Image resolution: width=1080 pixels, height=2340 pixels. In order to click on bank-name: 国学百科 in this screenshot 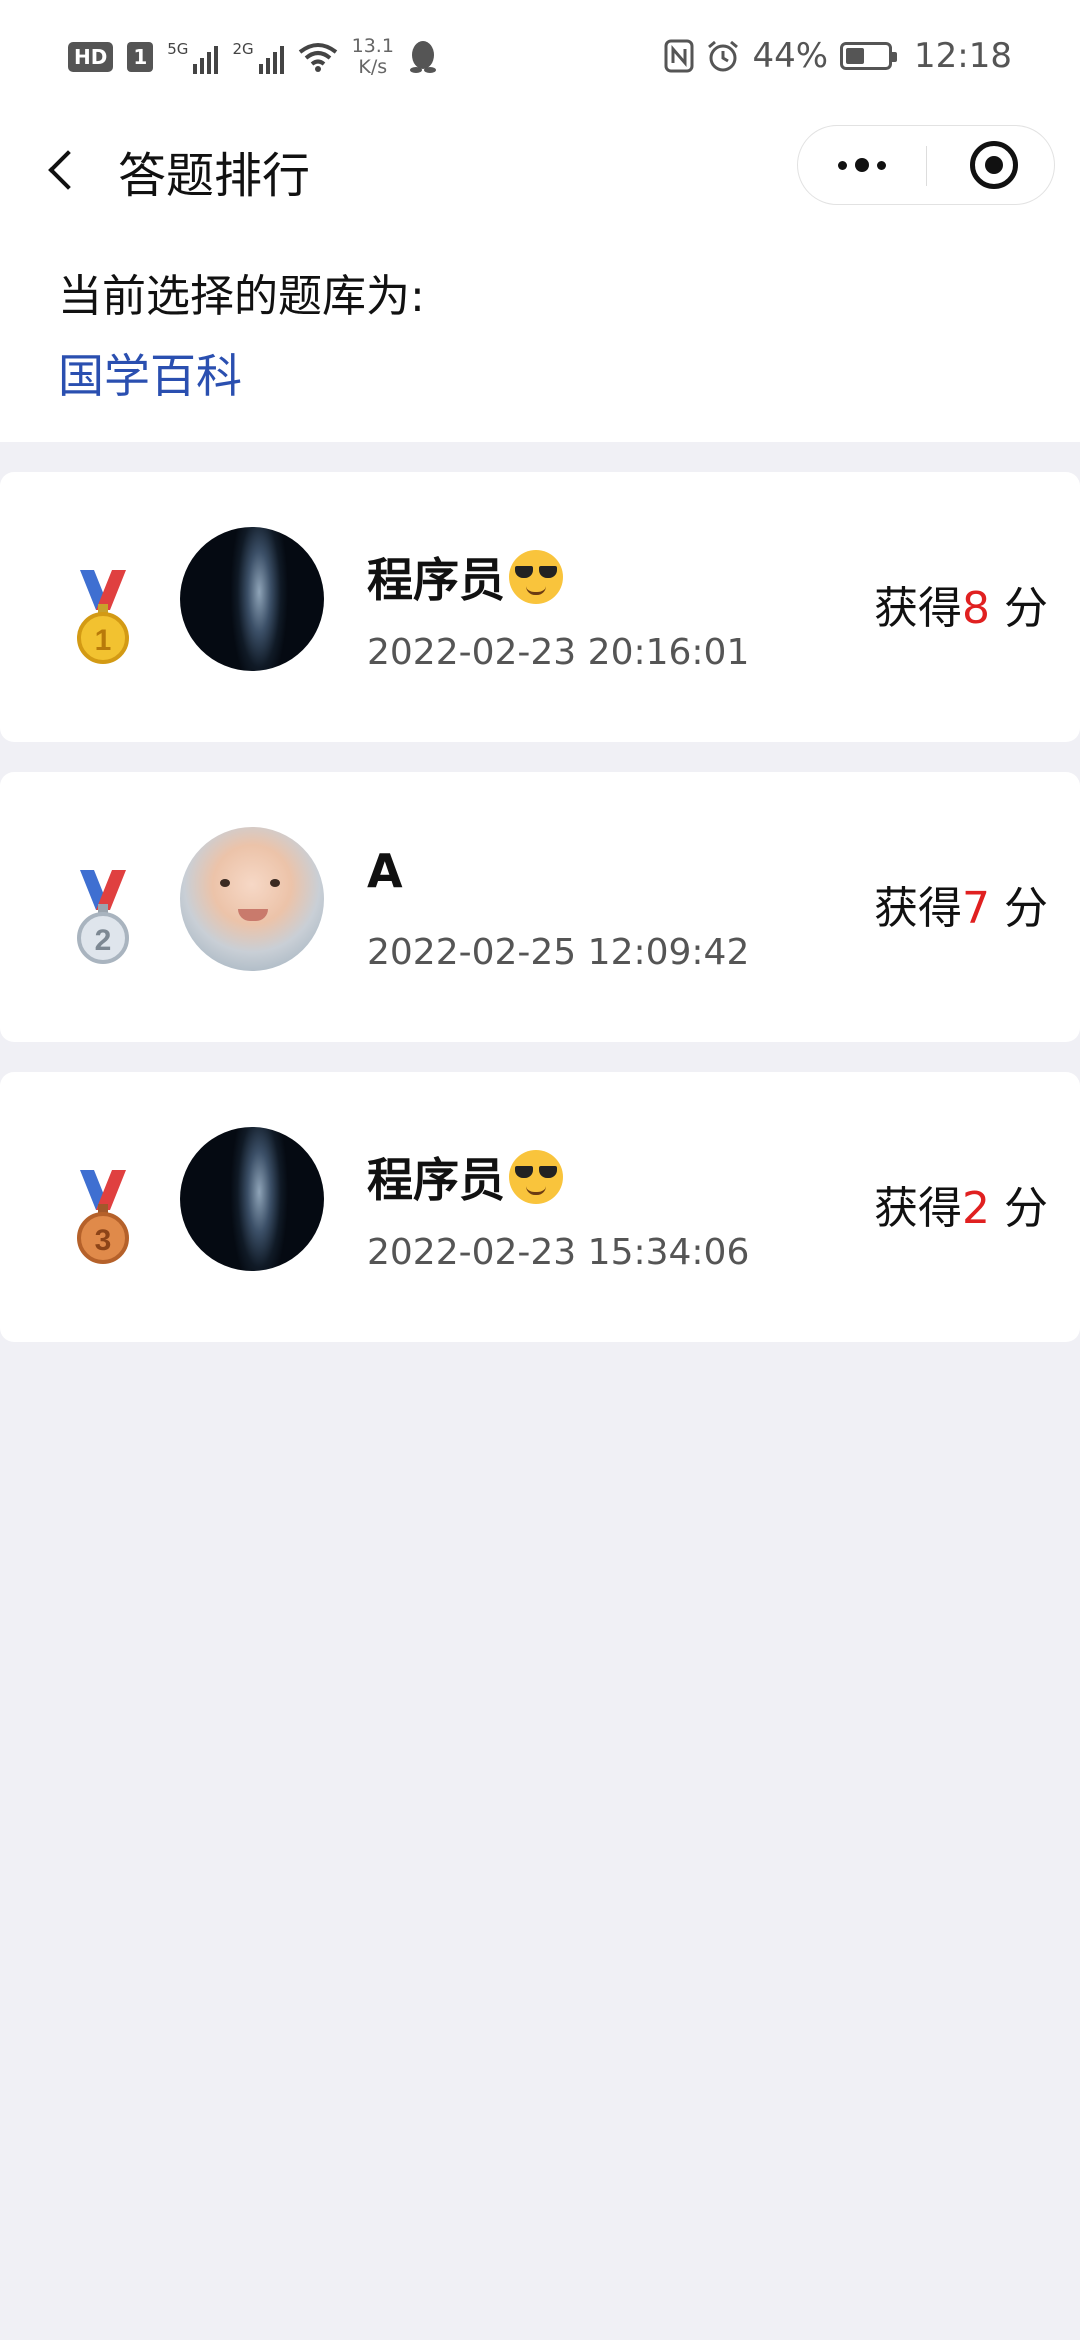, I will do `click(150, 373)`.